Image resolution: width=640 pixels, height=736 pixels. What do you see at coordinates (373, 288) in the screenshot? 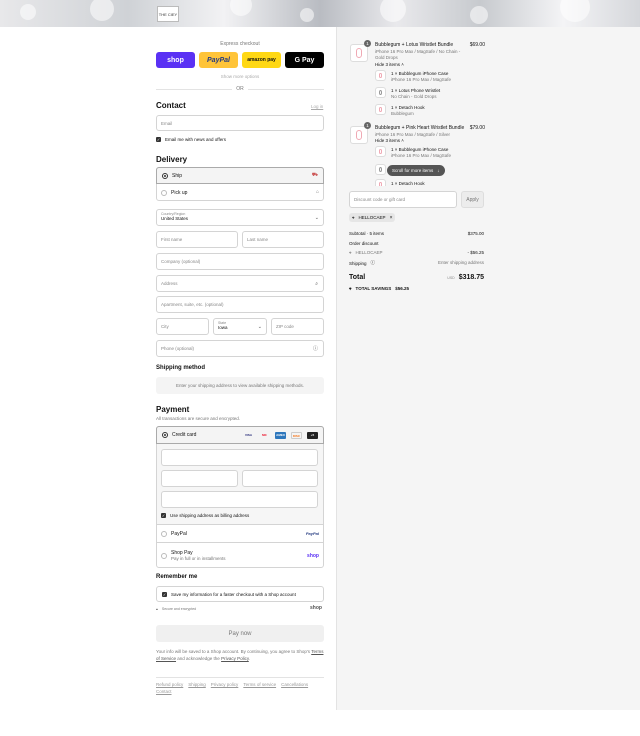
I see `savings-label: TOTAL SAVINGS` at bounding box center [373, 288].